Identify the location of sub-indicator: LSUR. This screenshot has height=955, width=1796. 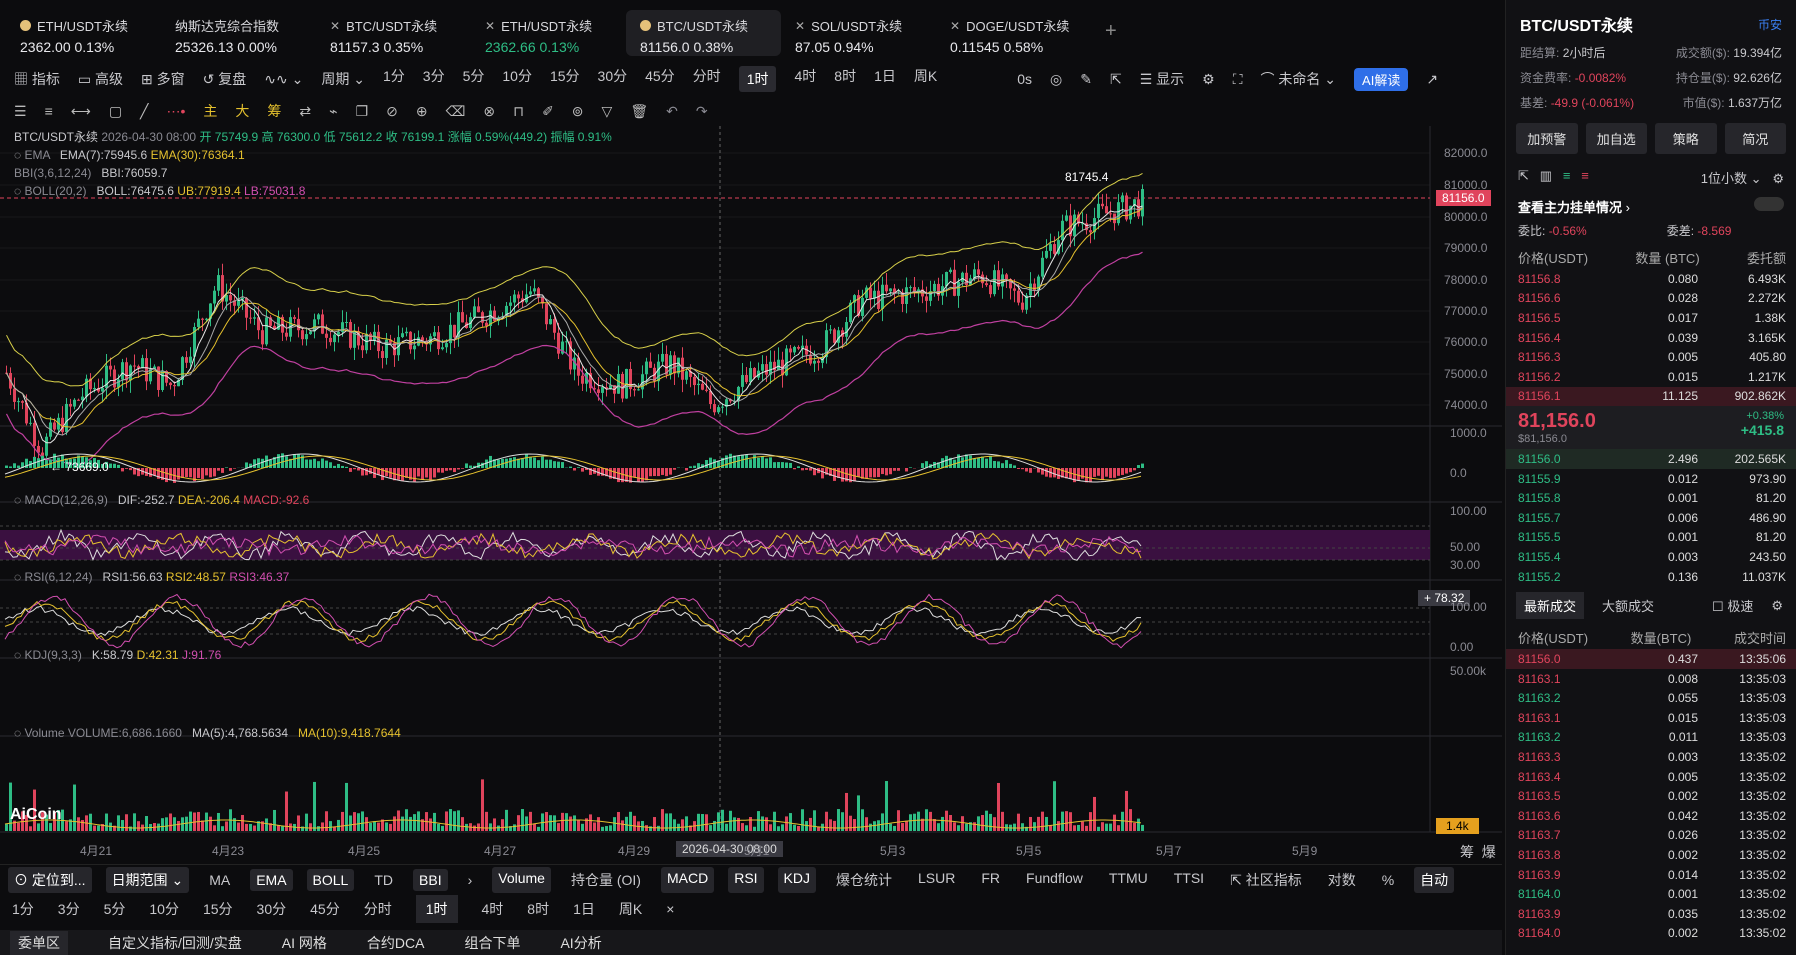
(936, 880).